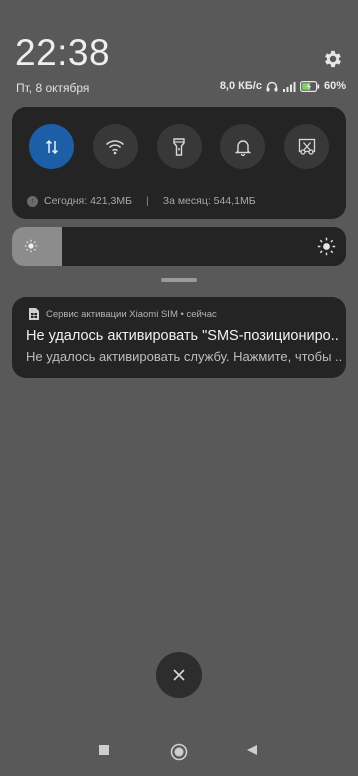 This screenshot has width=358, height=776. I want to click on recents-button, so click(104, 750).